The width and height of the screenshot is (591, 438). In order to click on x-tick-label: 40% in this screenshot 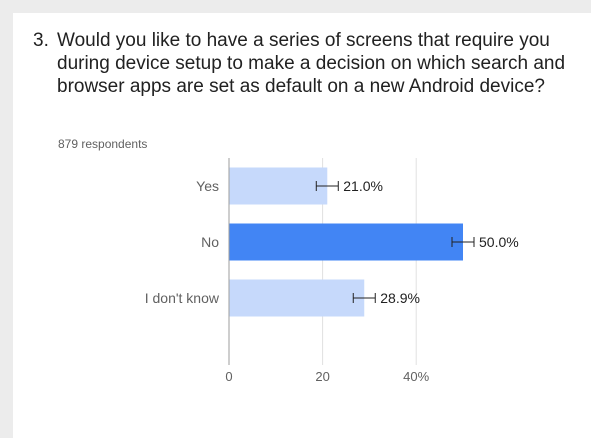, I will do `click(416, 376)`.